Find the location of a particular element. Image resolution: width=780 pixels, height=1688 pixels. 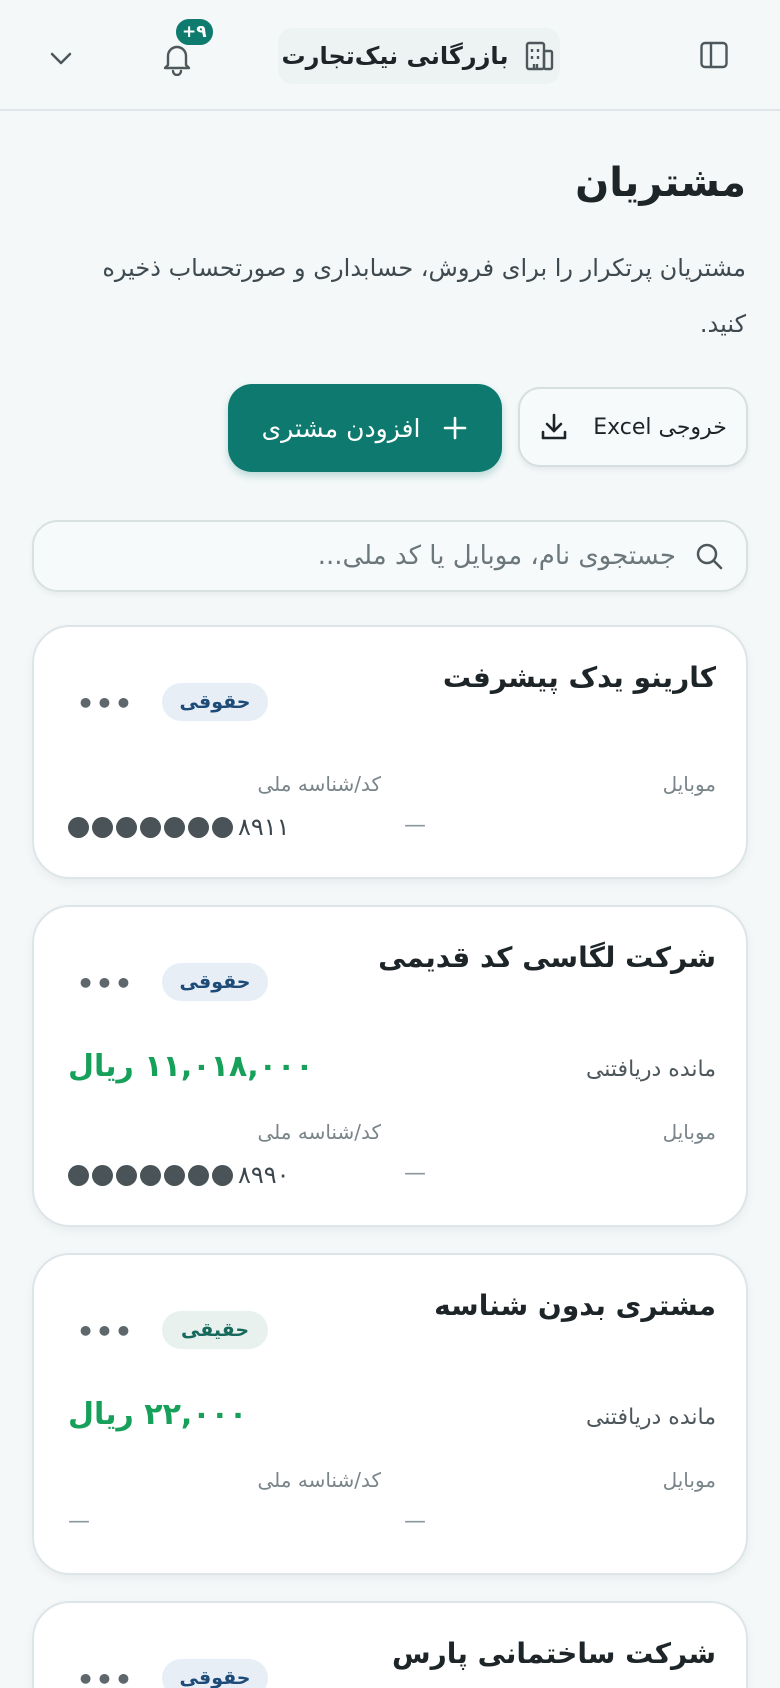

company-switcher: بازرگانی نیک‌تجارت is located at coordinates (419, 56).